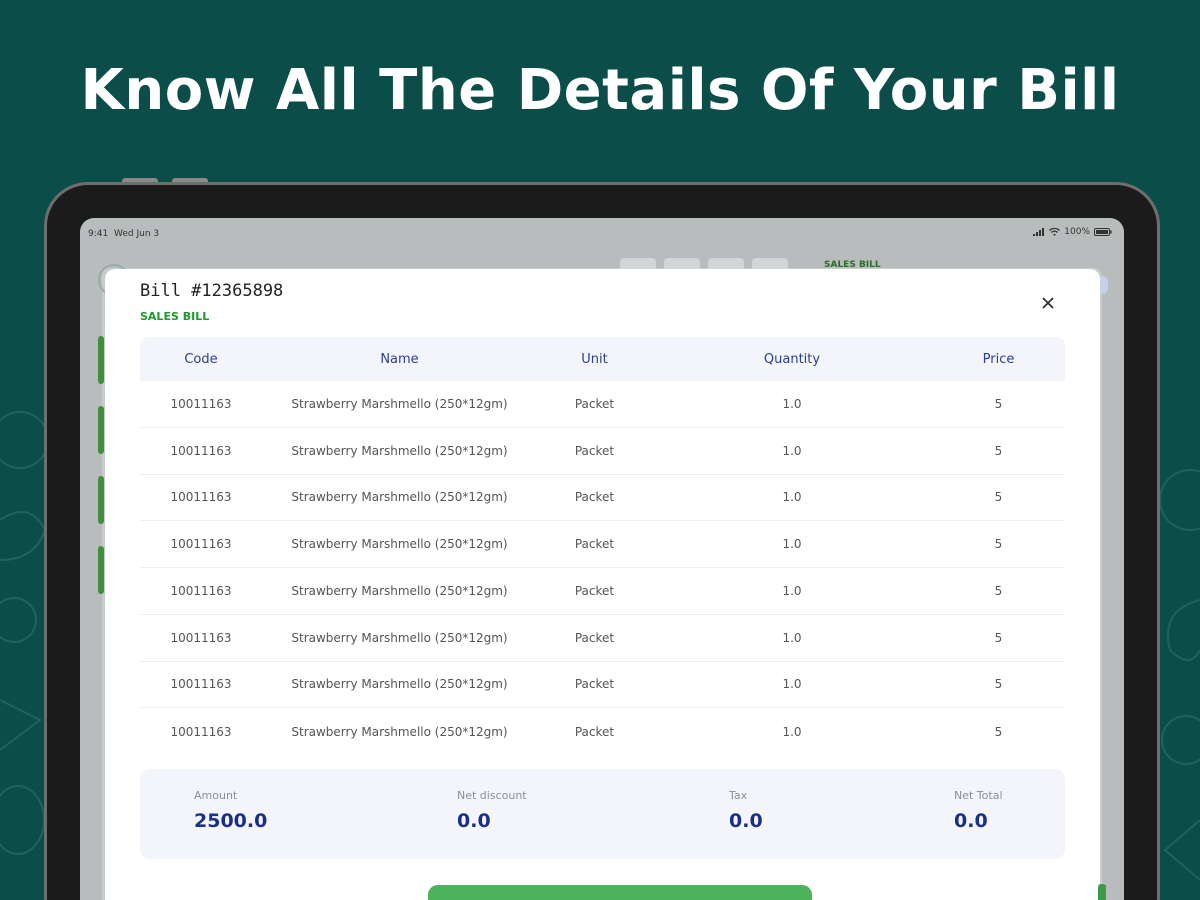  What do you see at coordinates (602, 233) in the screenshot?
I see `status-bar: 9:41 Wed Jun 3 100%` at bounding box center [602, 233].